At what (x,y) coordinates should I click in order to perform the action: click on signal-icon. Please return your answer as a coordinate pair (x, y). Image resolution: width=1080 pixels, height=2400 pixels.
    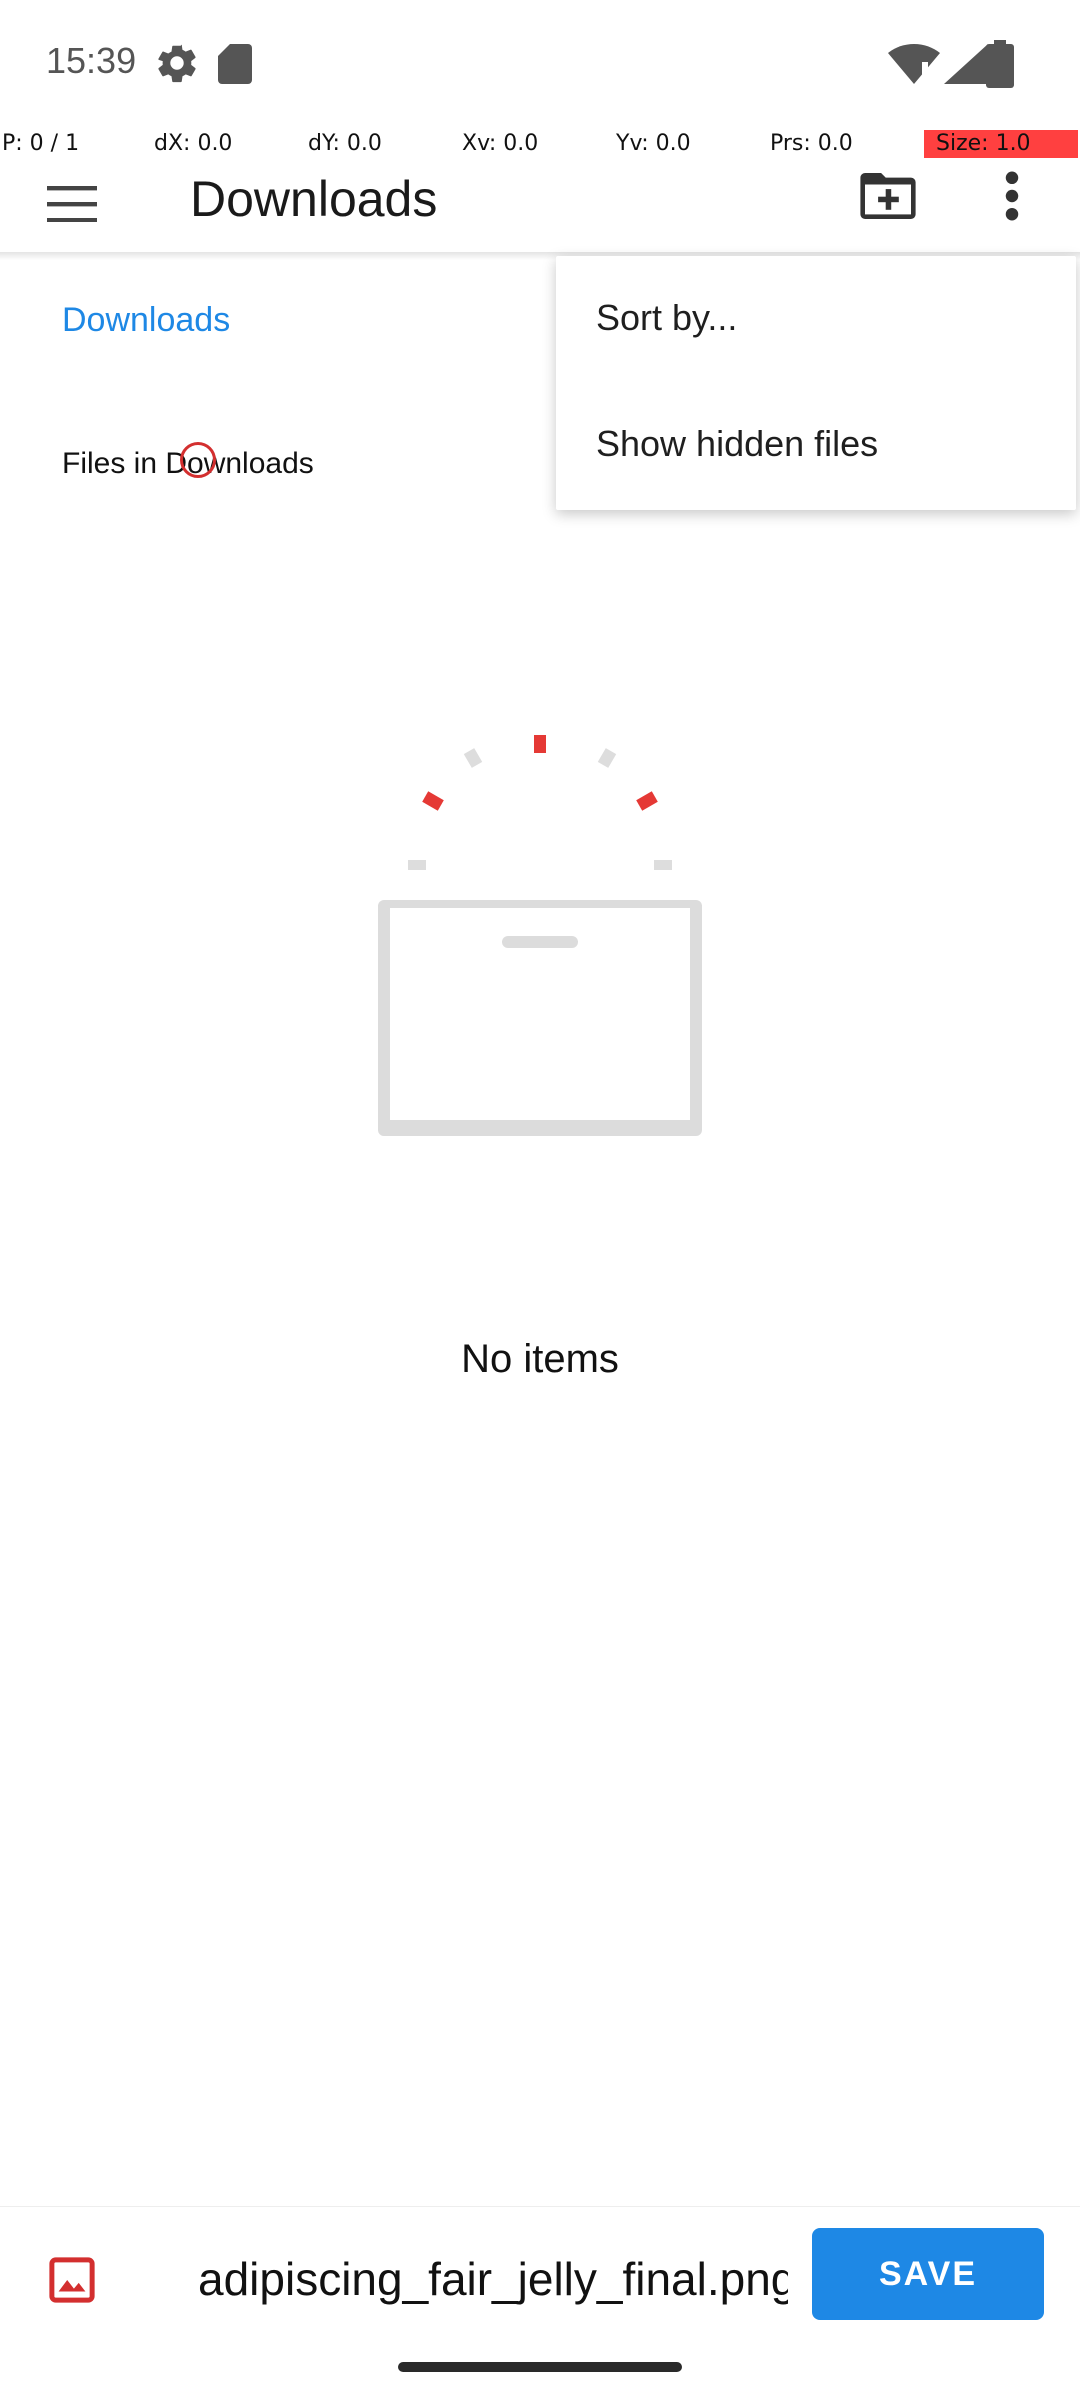
    Looking at the image, I should click on (966, 64).